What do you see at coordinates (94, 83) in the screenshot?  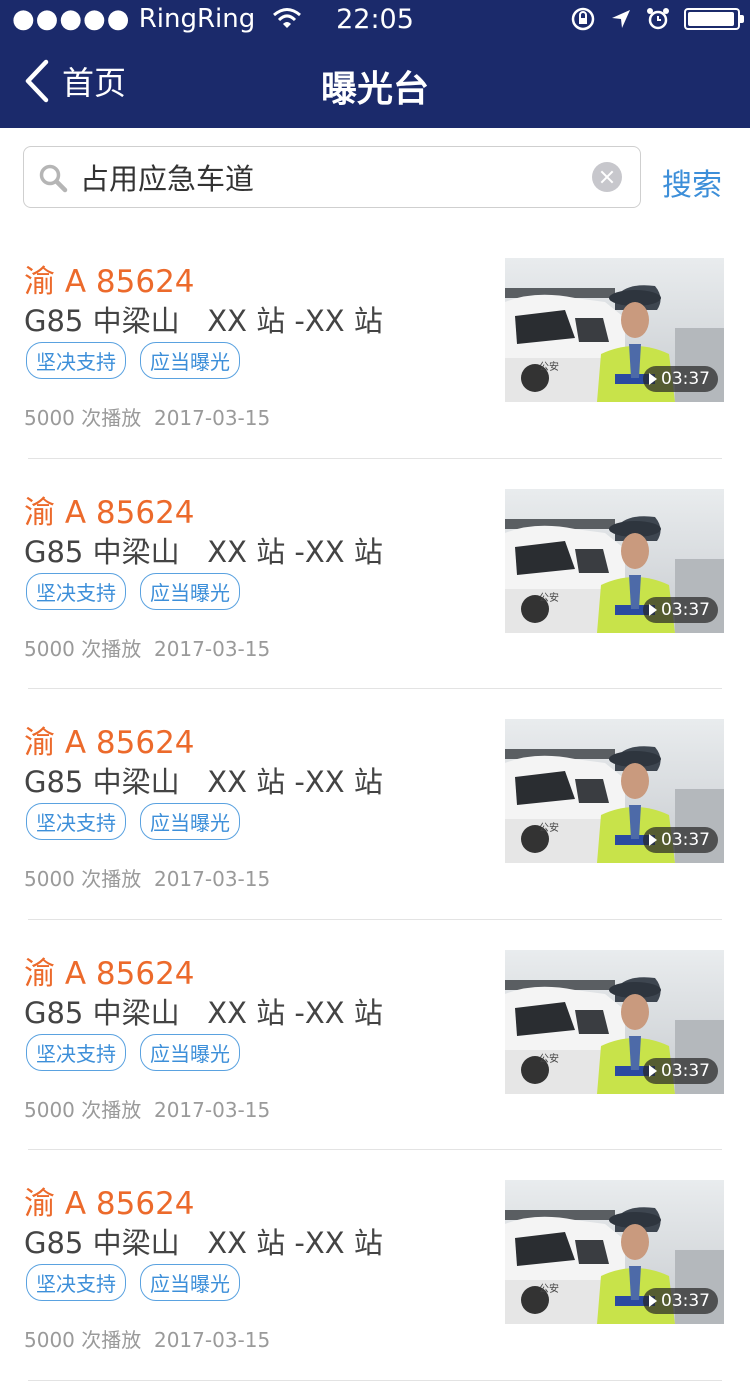 I see `back-label: 首页` at bounding box center [94, 83].